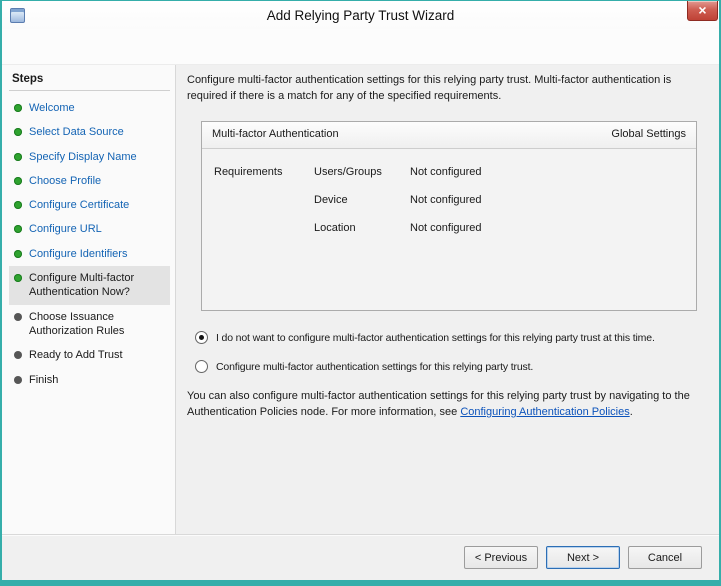 This screenshot has height=586, width=721. I want to click on mfa-row-location: Location Not configured, so click(449, 229).